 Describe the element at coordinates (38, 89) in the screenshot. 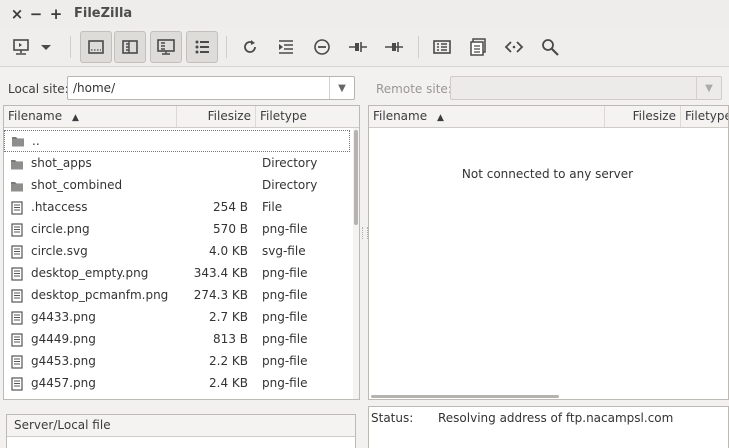

I see `local-site-label: Local site:` at that location.